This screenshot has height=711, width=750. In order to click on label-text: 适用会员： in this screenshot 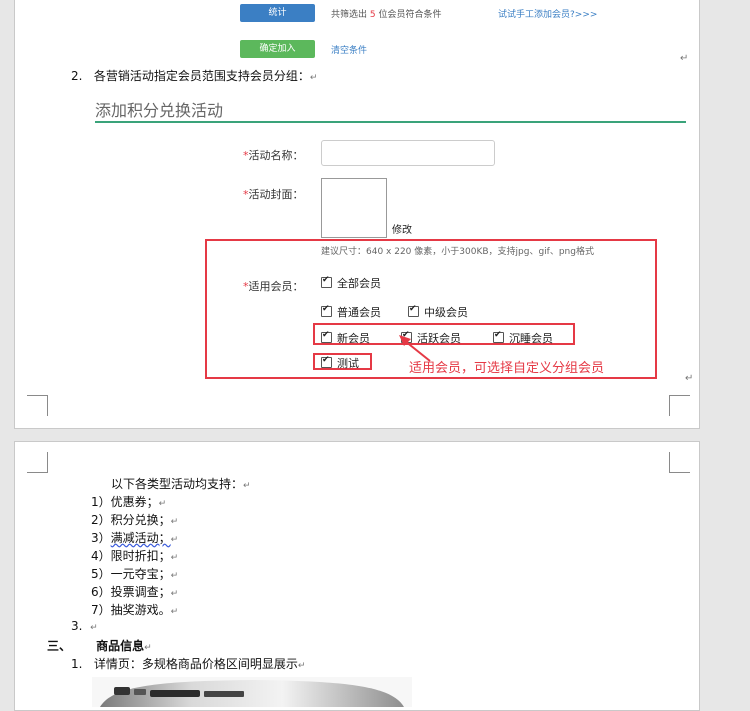, I will do `click(276, 286)`.